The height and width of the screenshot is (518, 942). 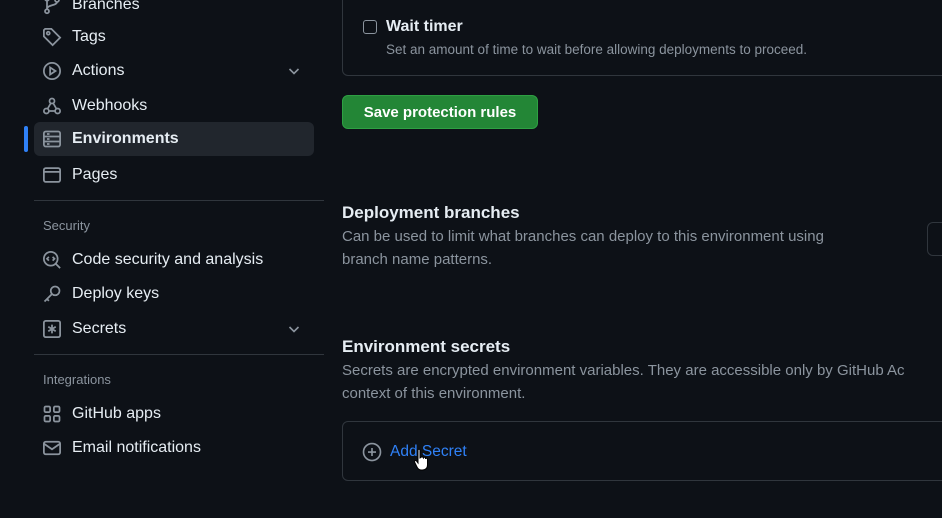 I want to click on wait-timer-checkbox, so click(x=370, y=27).